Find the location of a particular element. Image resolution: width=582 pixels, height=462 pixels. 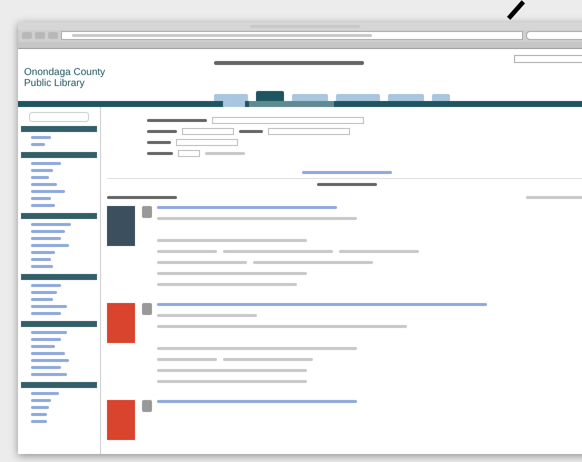

search-field is located at coordinates (554, 35).